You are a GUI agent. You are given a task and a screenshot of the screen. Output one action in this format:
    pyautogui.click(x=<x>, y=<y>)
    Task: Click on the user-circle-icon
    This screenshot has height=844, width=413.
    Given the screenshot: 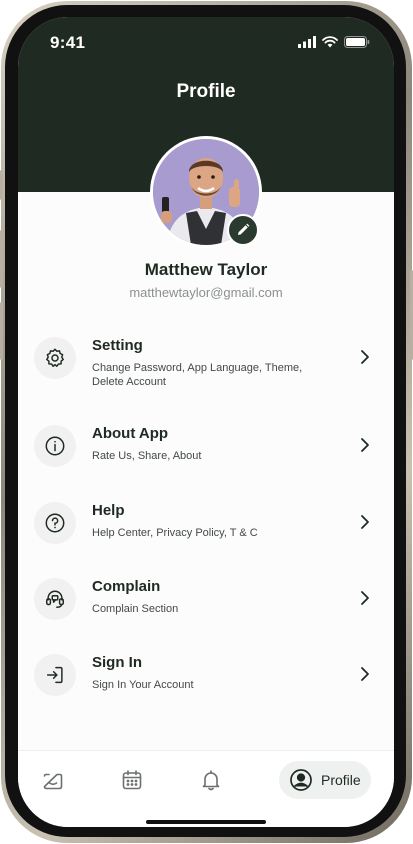 What is the action you would take?
    pyautogui.click(x=301, y=780)
    